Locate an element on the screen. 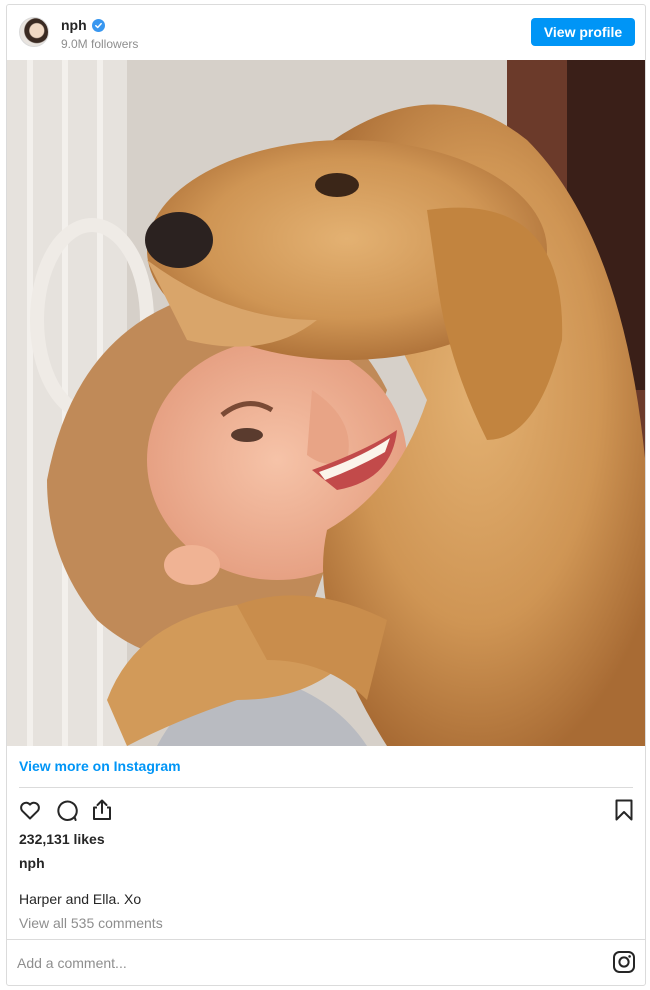 Image resolution: width=650 pixels, height=990 pixels. post-caption: Harper and Ella. Xo is located at coordinates (80, 899).